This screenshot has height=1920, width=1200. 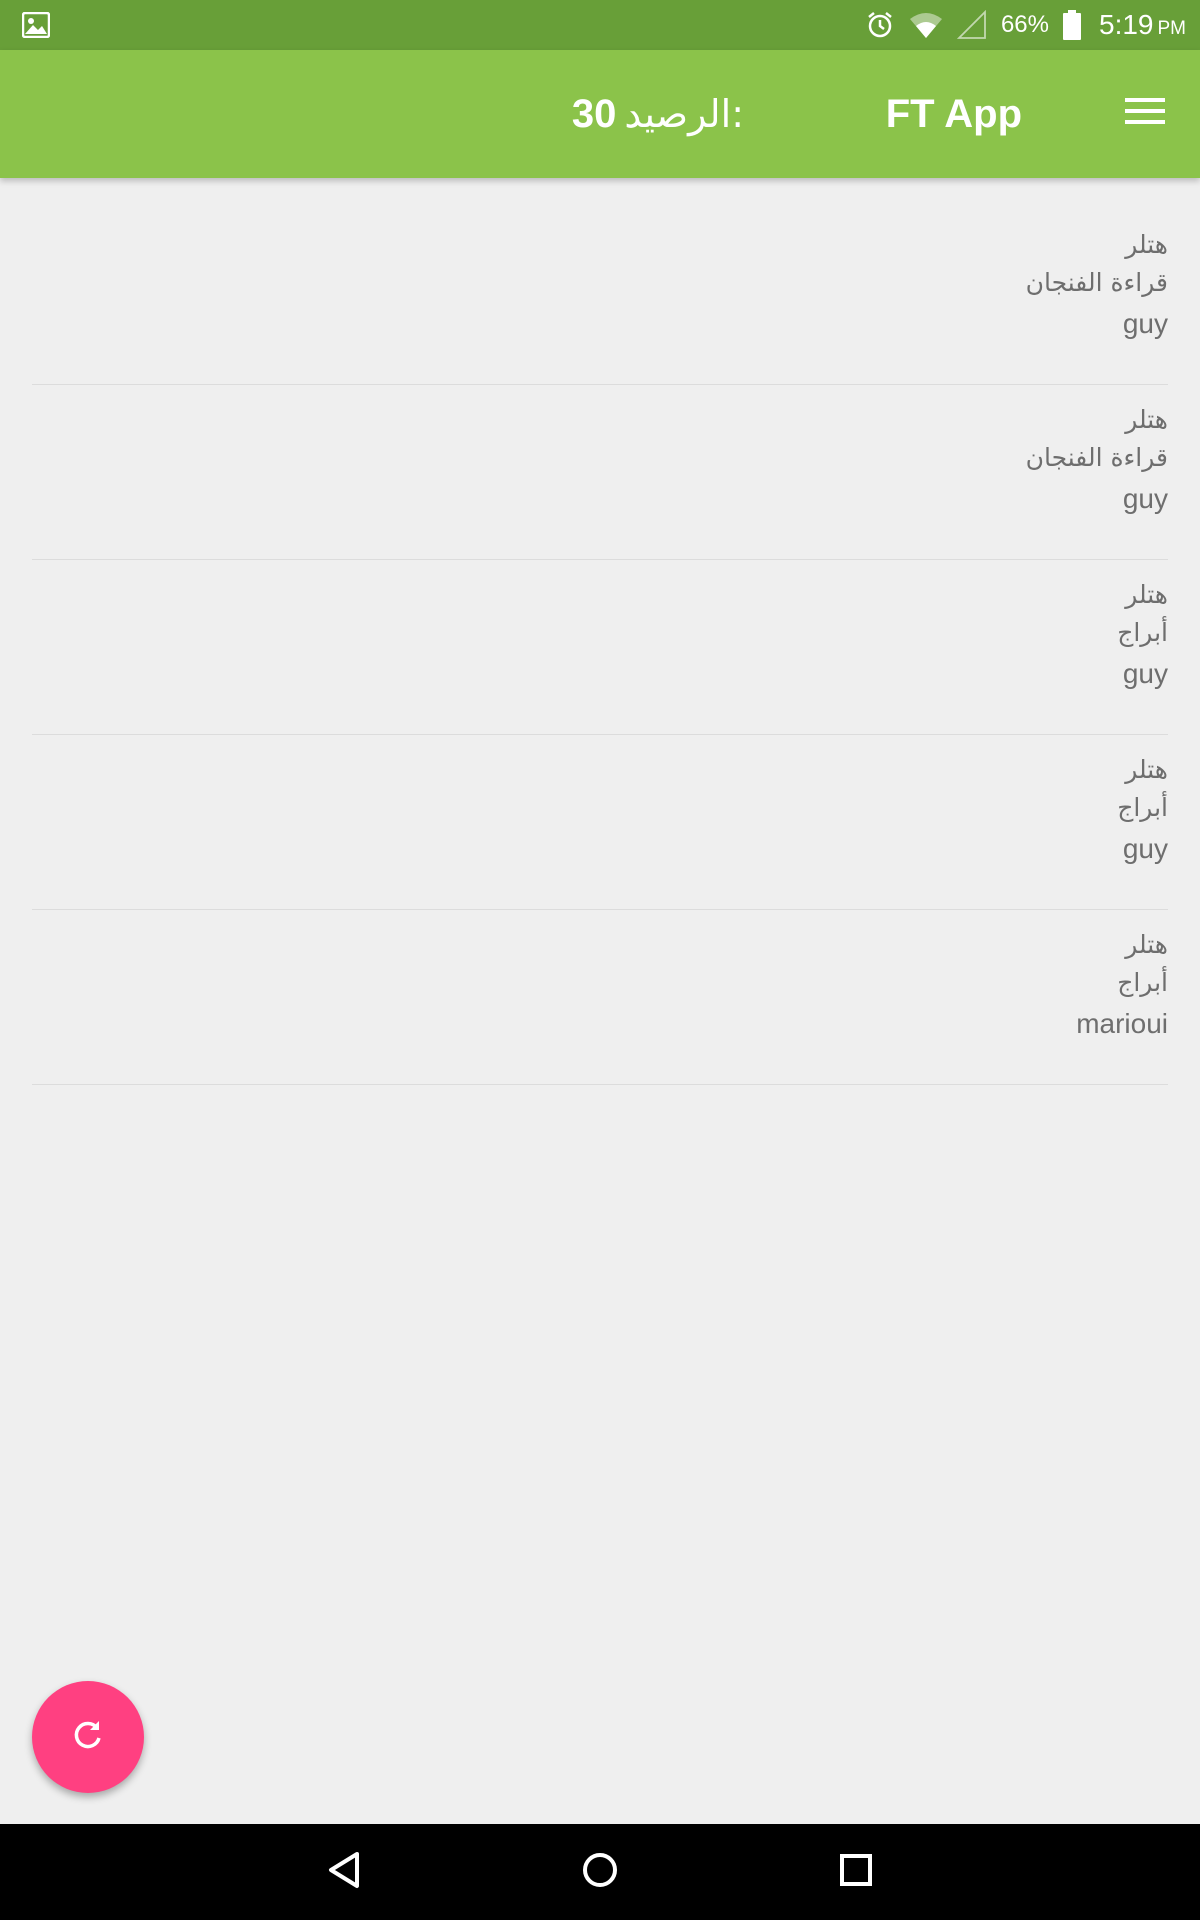 I want to click on status-icons: 66% 5:19 PM, so click(x=1018, y=25).